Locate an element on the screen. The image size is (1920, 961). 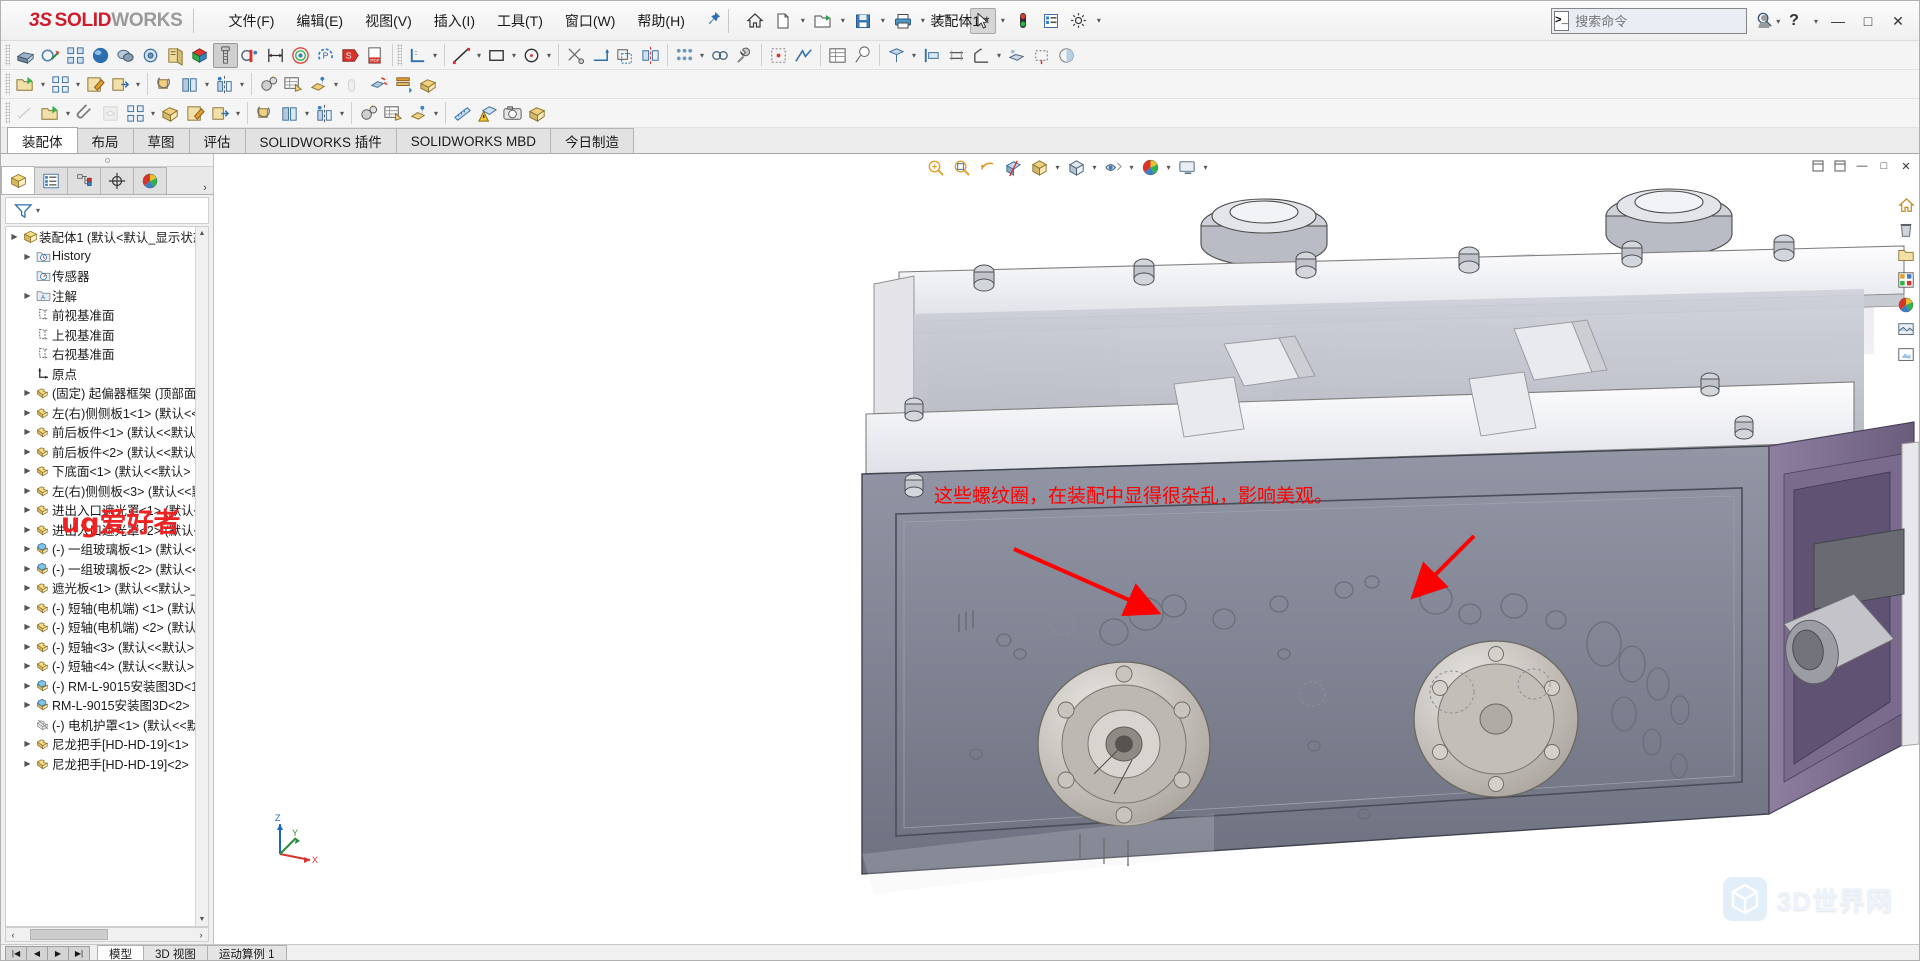
insert-components-icon is located at coordinates (25, 55).